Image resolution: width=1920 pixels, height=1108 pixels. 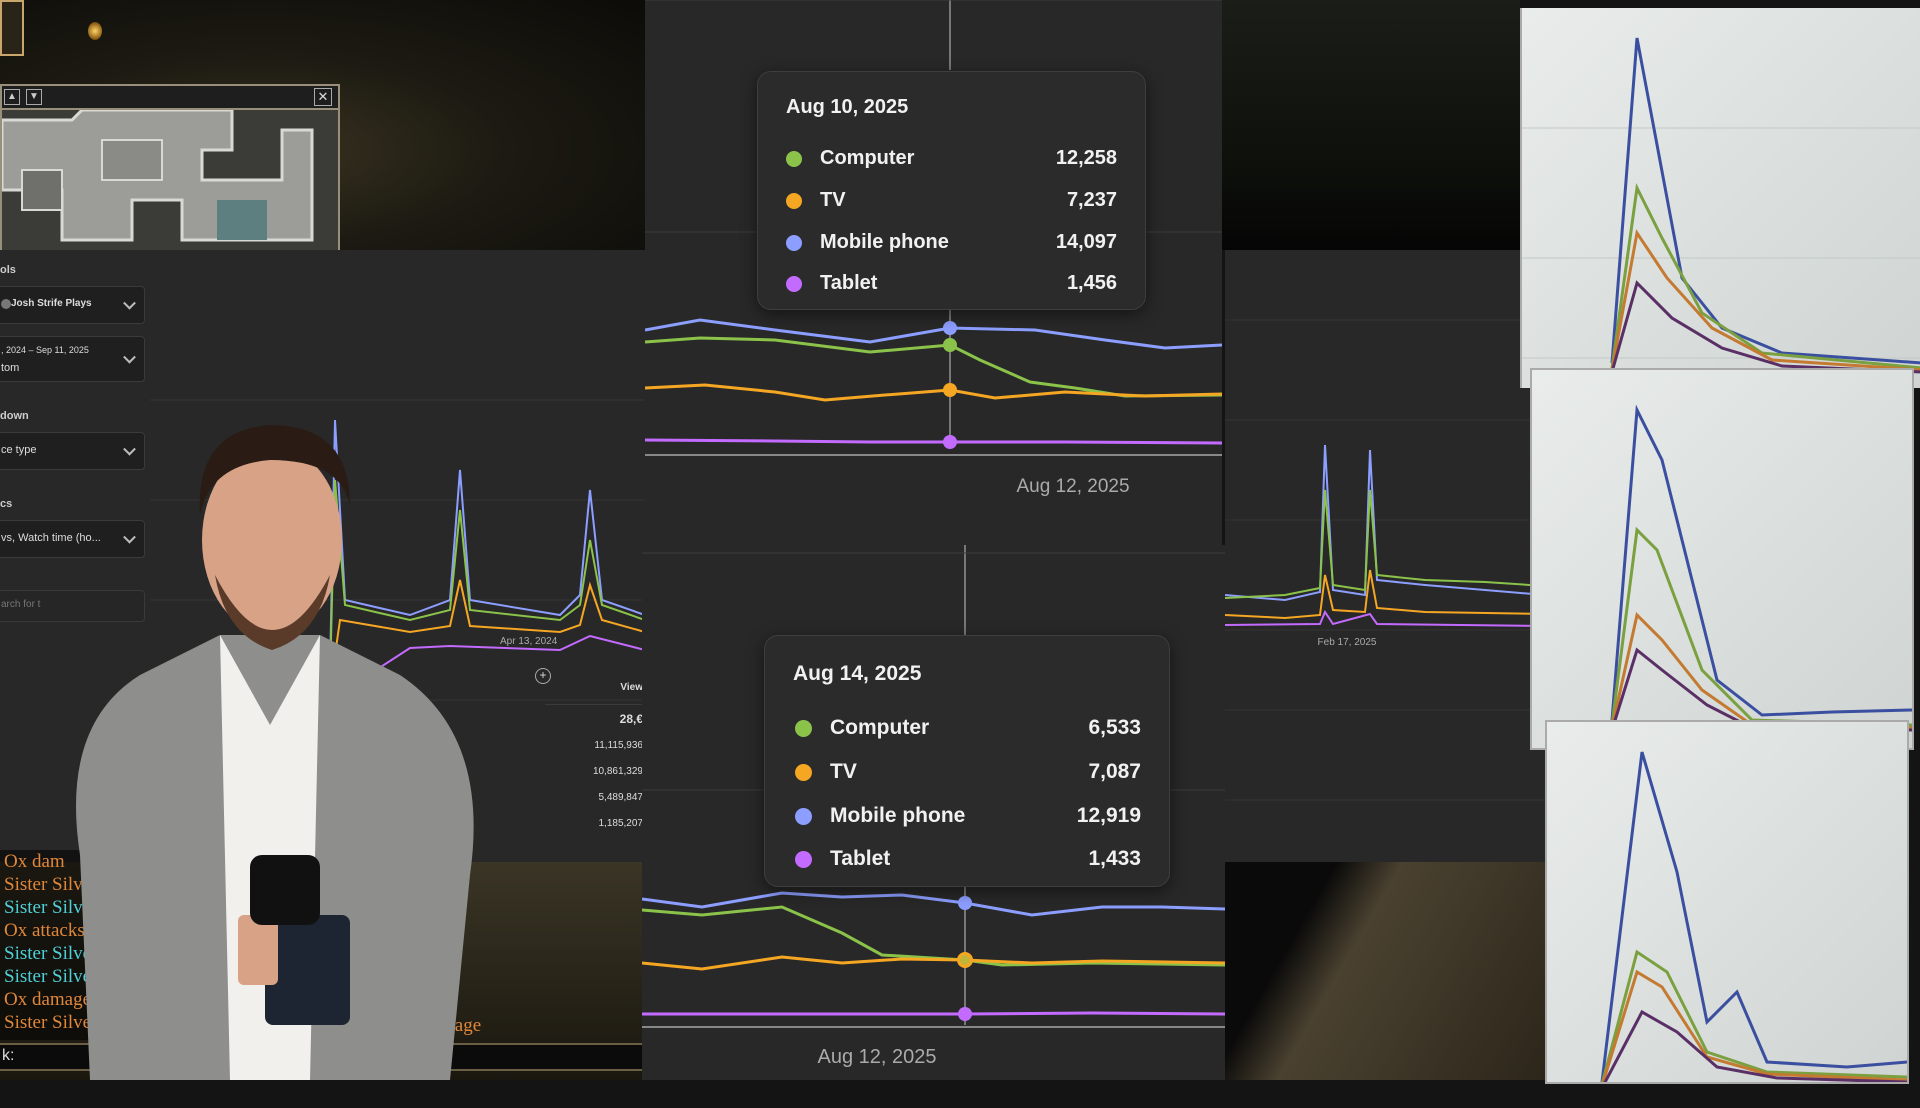 I want to click on tooltip-bottom-value-tablet: 1,433, so click(x=1114, y=858).